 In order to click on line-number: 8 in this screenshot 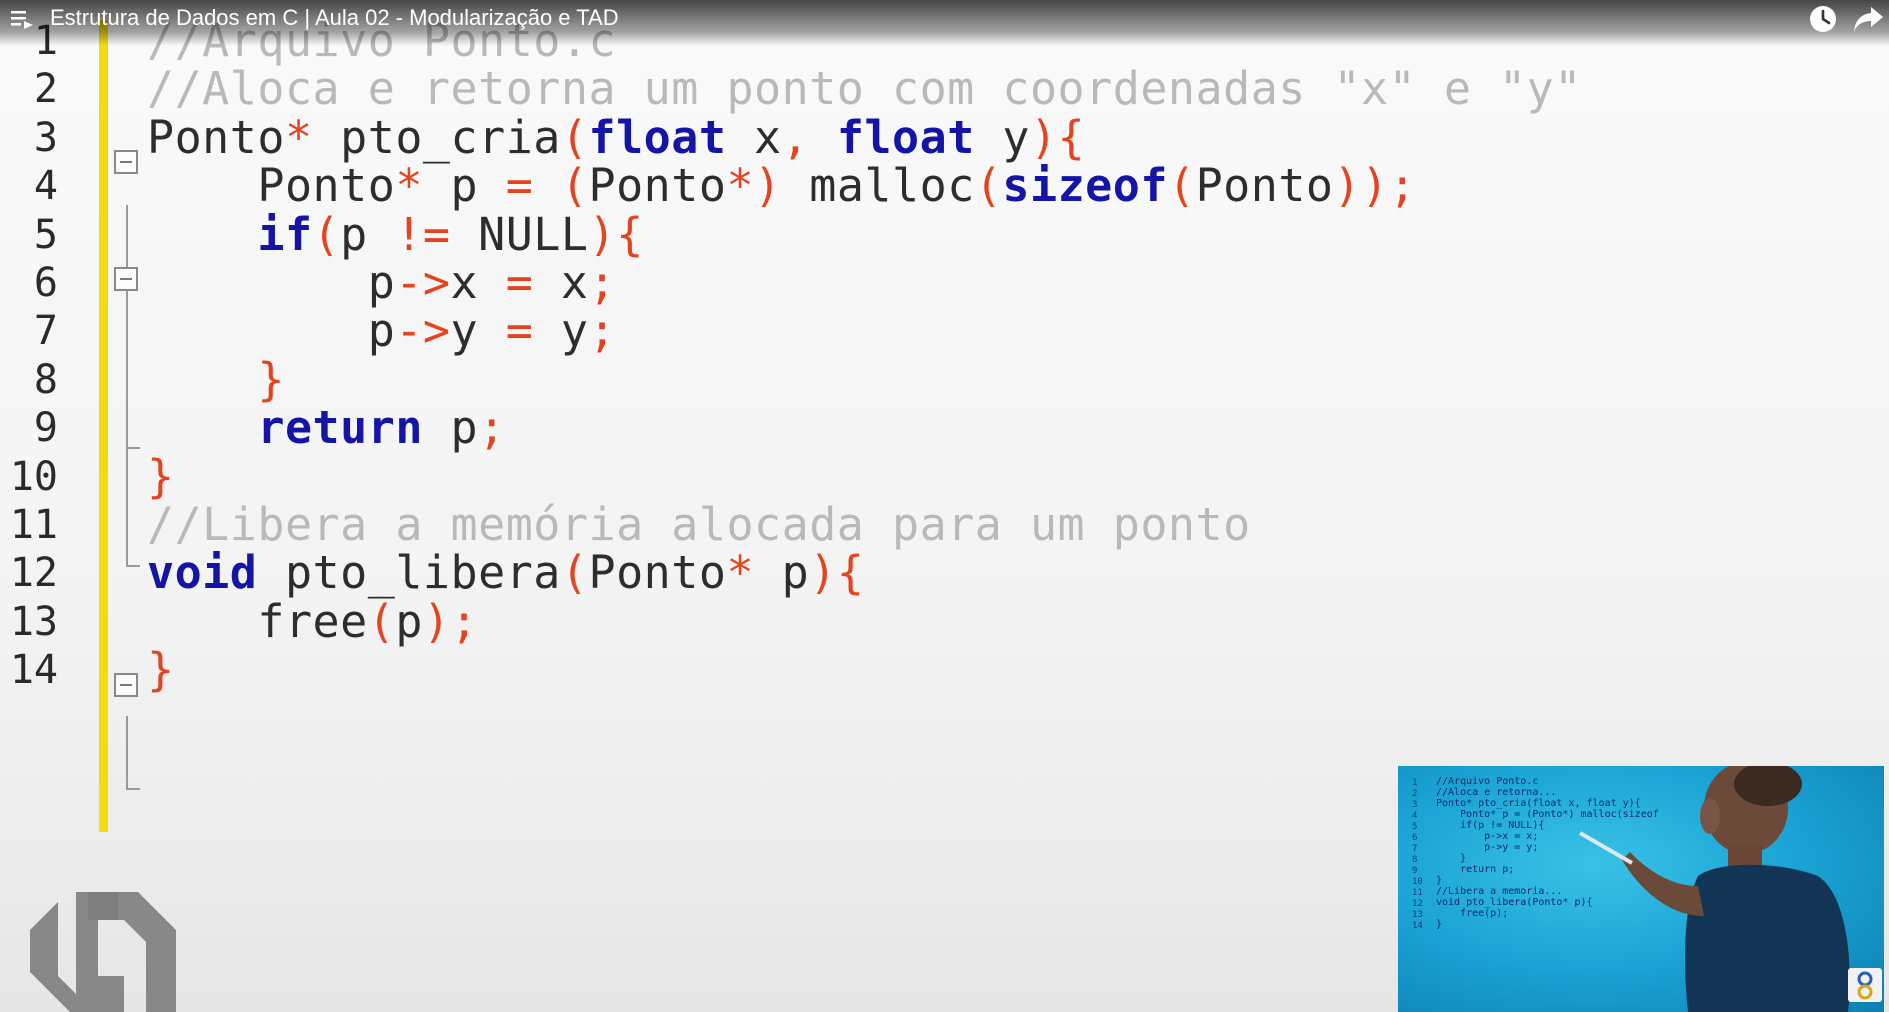, I will do `click(45, 379)`.